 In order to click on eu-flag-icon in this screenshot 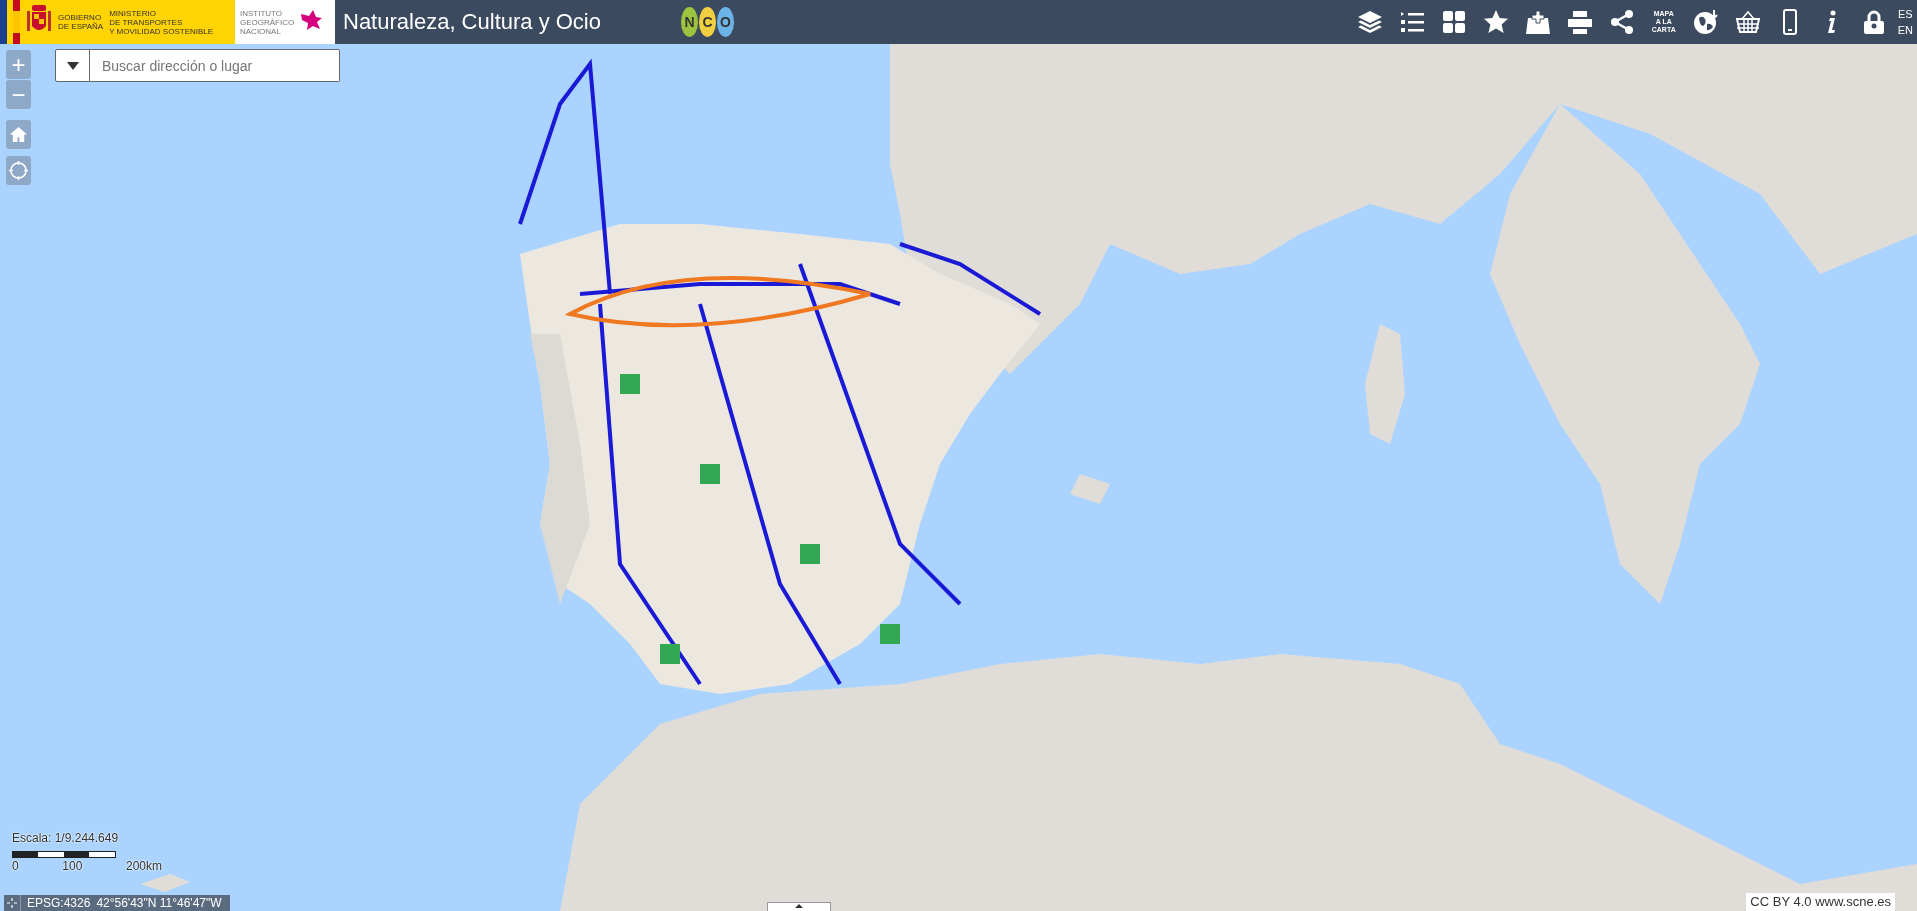, I will do `click(3, 22)`.